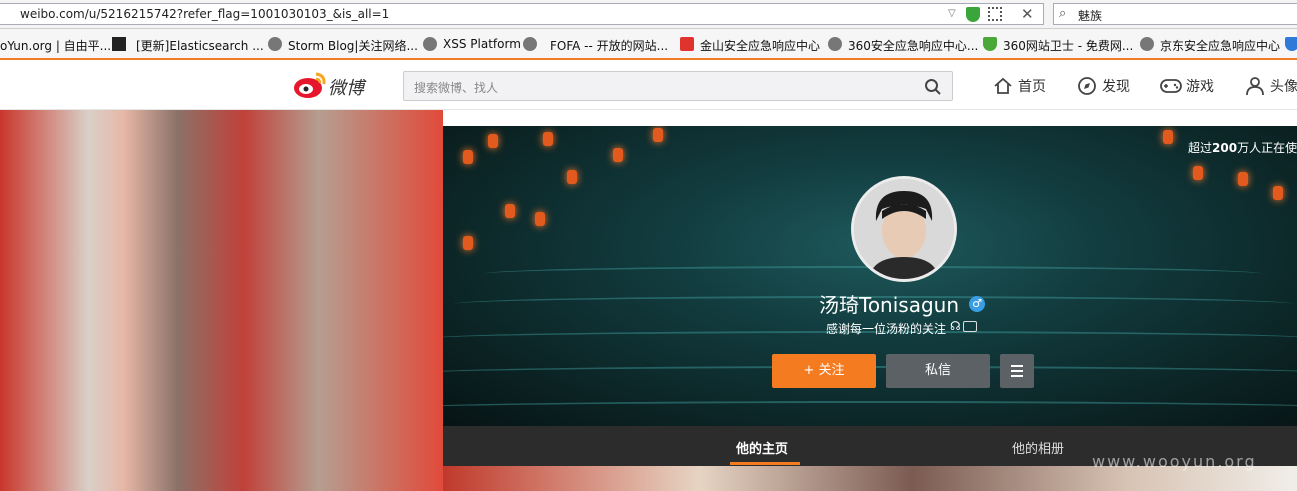 Image resolution: width=1297 pixels, height=491 pixels. I want to click on message-button: 私信, so click(938, 371).